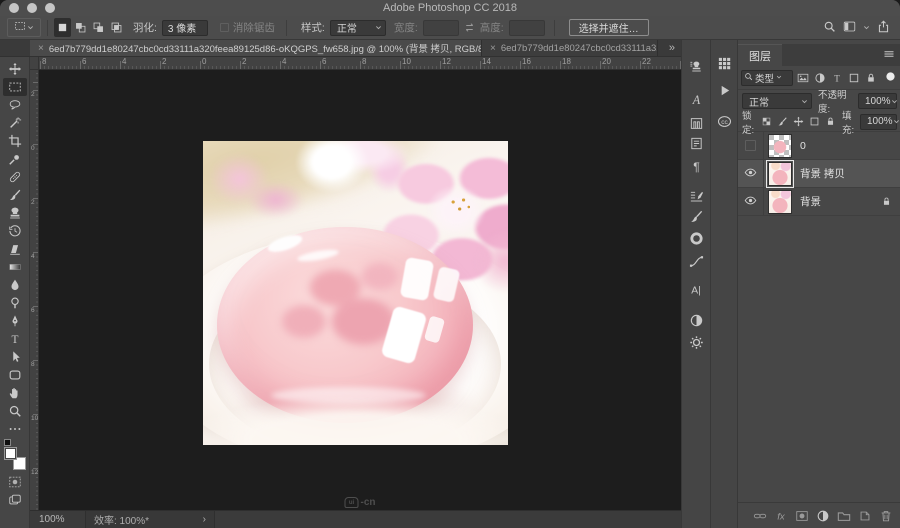 Image resolution: width=900 pixels, height=528 pixels. Describe the element at coordinates (15, 285) in the screenshot. I see `blur-tool` at that location.